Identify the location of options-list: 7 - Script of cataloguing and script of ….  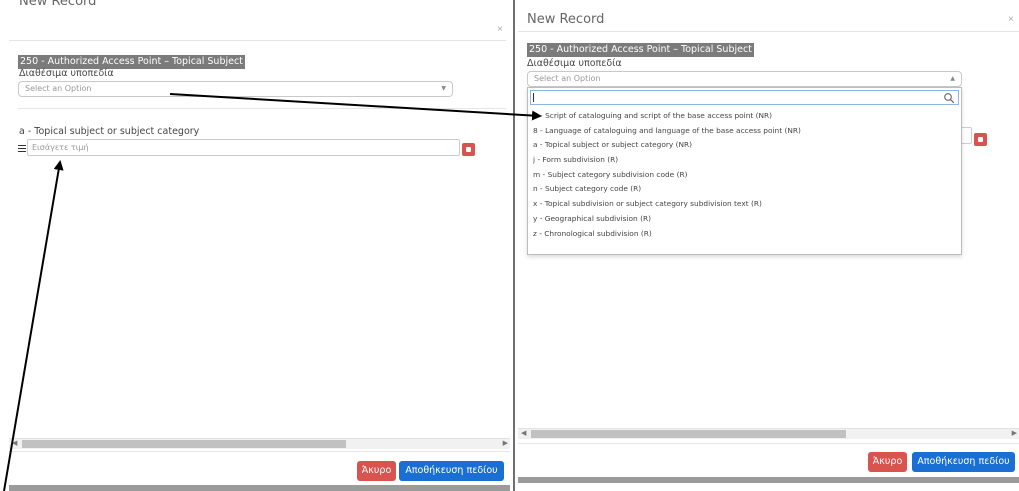
(744, 175).